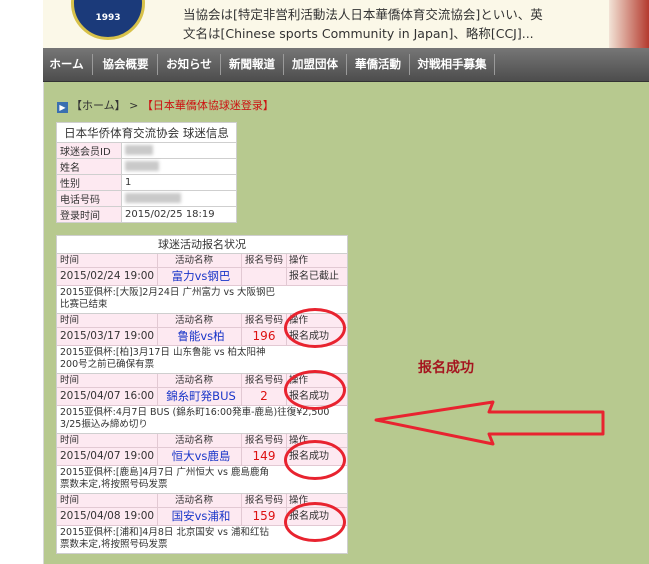 This screenshot has width=649, height=564. I want to click on event-note-line-1: 2015亚俱杯:[柏]3月17日 山东鲁能 vs 柏太阳神, so click(163, 352).